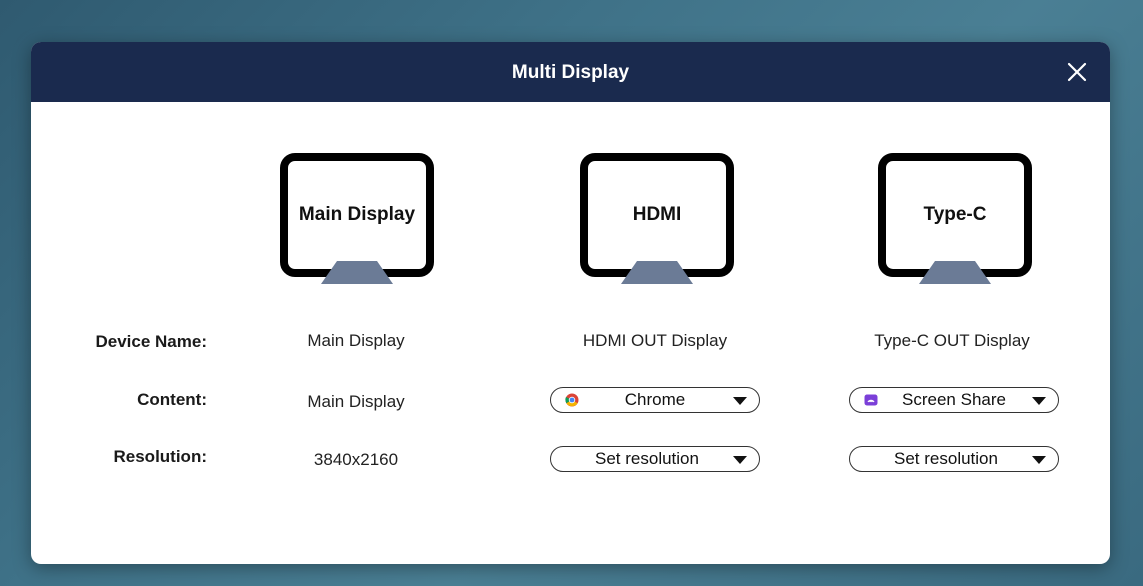  I want to click on device-name-main: Main Display, so click(356, 340).